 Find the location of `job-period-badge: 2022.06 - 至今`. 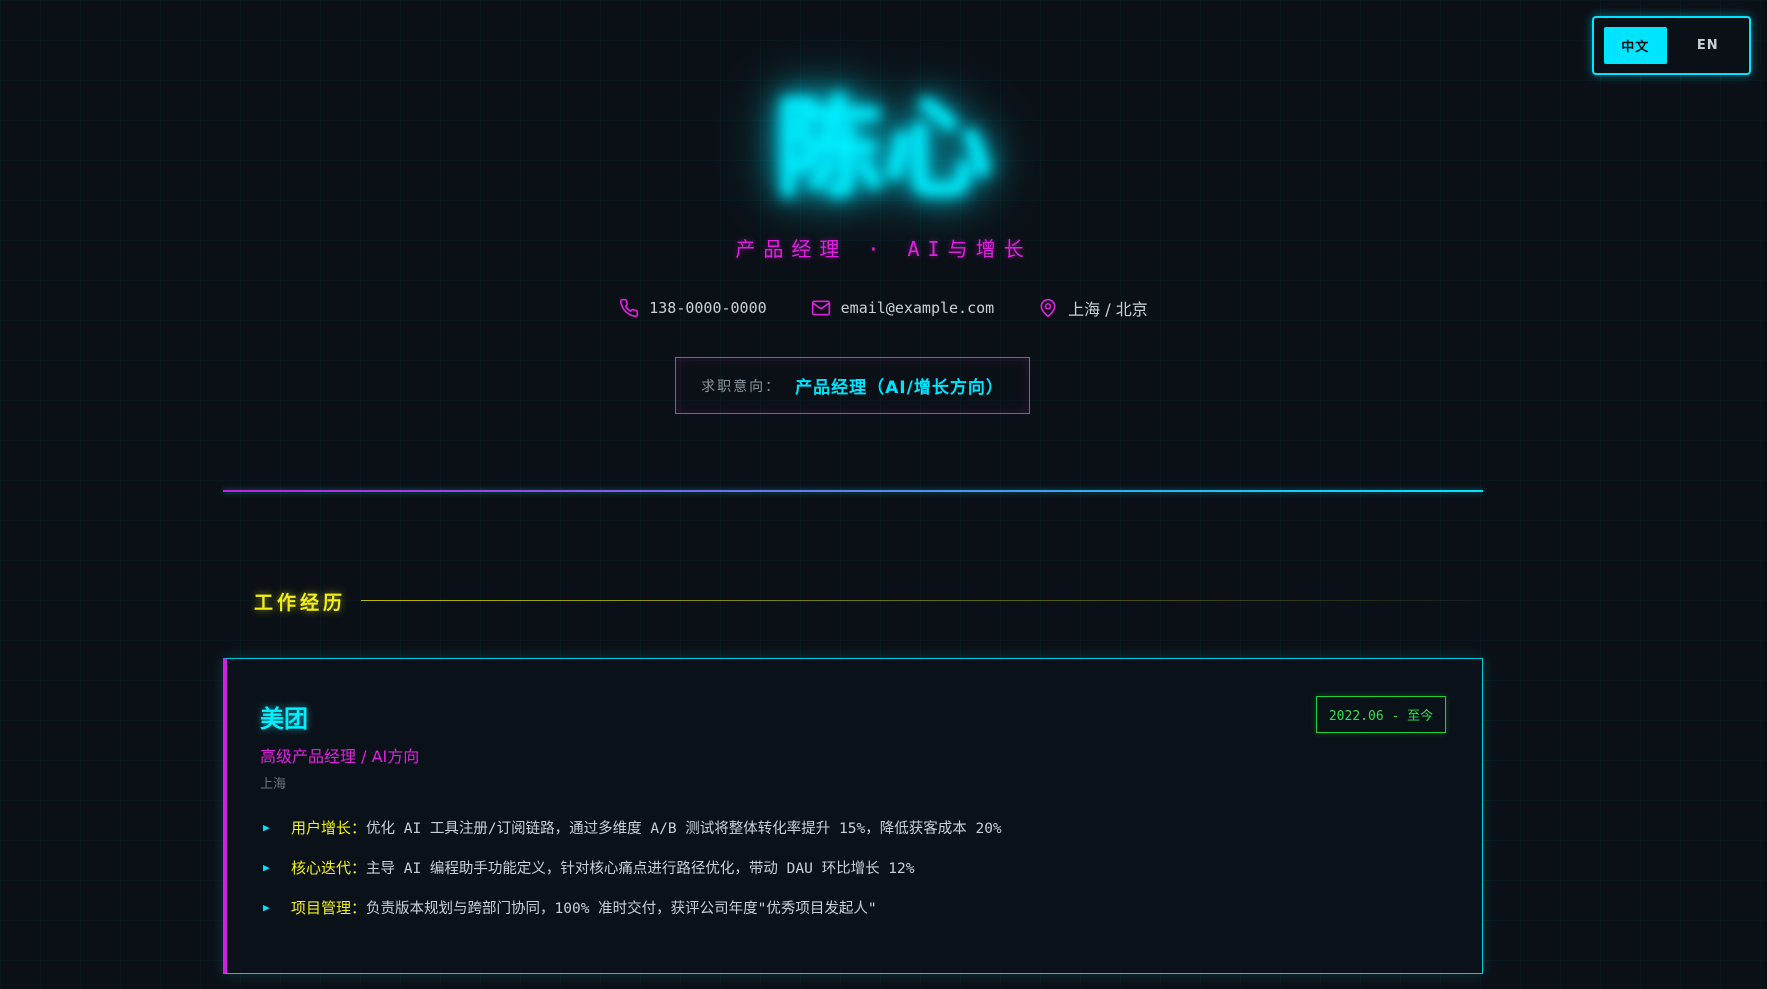

job-period-badge: 2022.06 - 至今 is located at coordinates (1381, 714).